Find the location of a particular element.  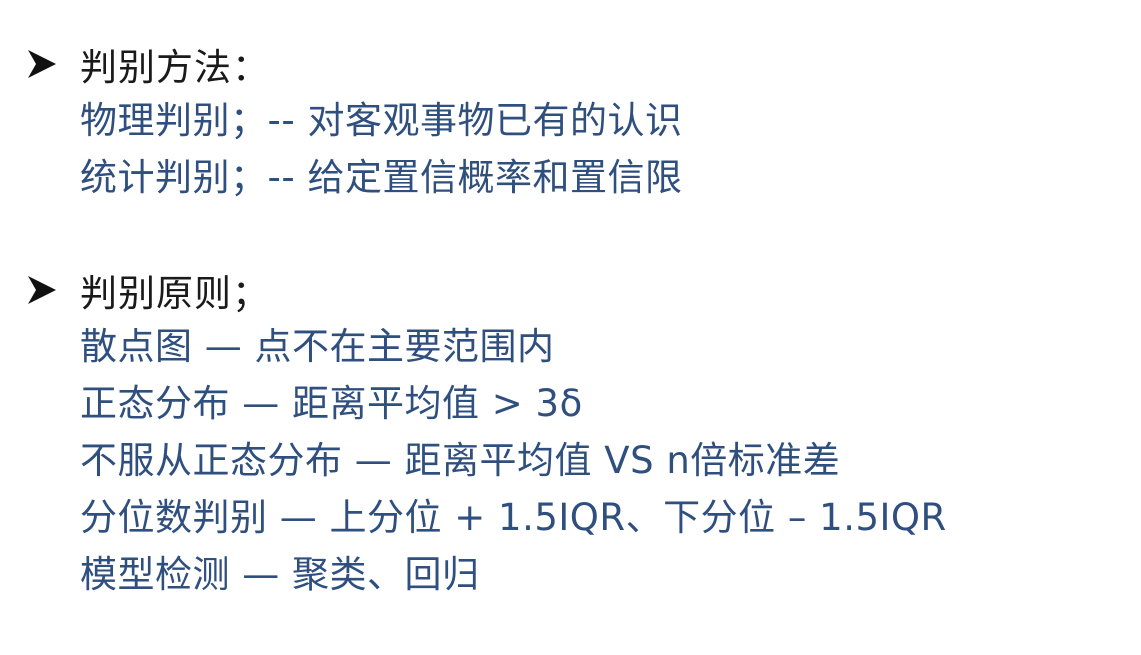

section-heading-principles: 判别原则； is located at coordinates (175, 293).